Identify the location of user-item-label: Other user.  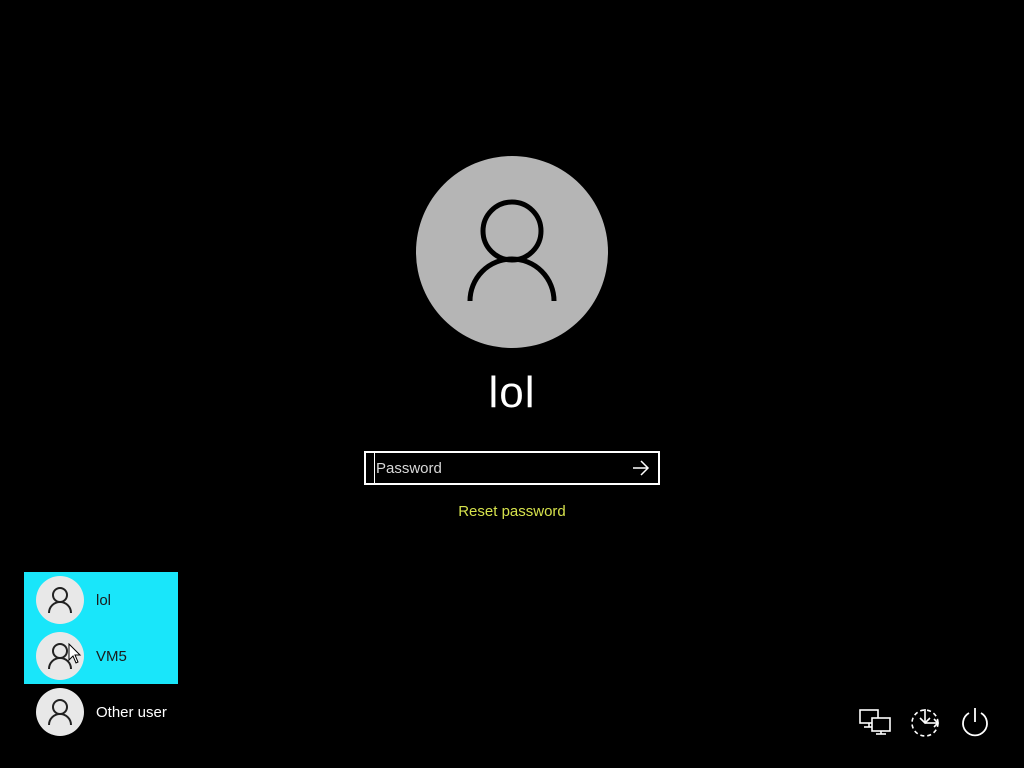
(131, 712).